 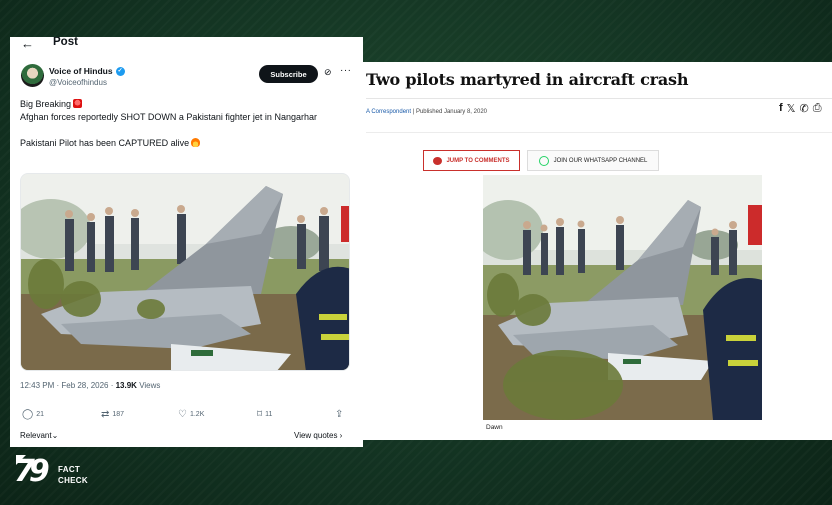 I want to click on share-button: ⇪, so click(x=339, y=414).